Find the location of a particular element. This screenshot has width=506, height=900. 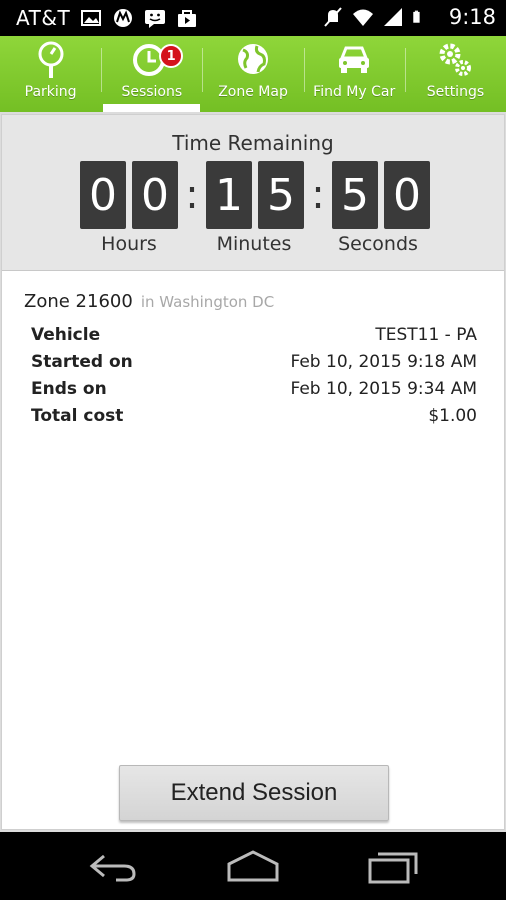

session-count-badge: 1 is located at coordinates (171, 56).